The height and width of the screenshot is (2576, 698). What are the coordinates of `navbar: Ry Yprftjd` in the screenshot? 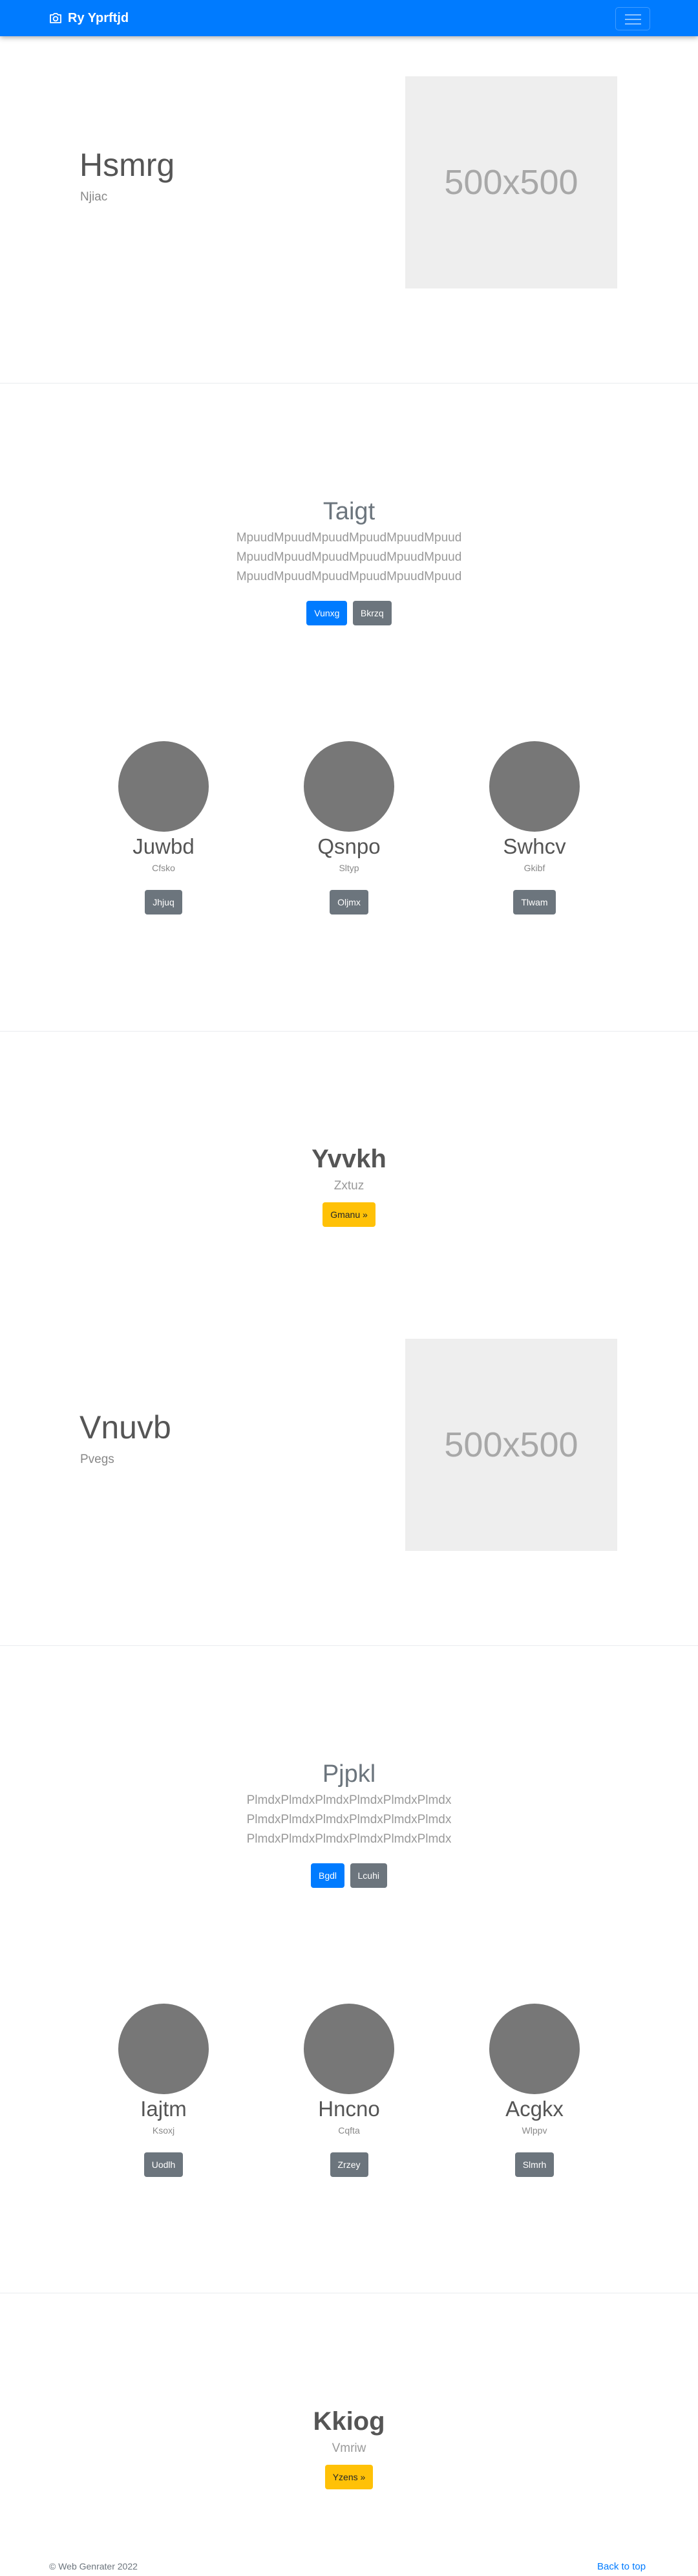 It's located at (349, 18).